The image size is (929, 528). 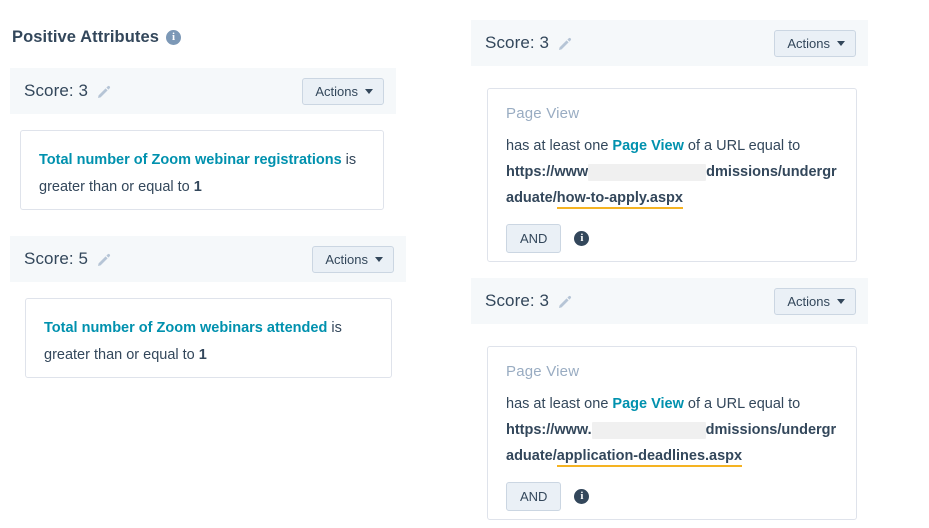 What do you see at coordinates (619, 199) in the screenshot?
I see `filter-url-highlighted: how-to-apply.aspx` at bounding box center [619, 199].